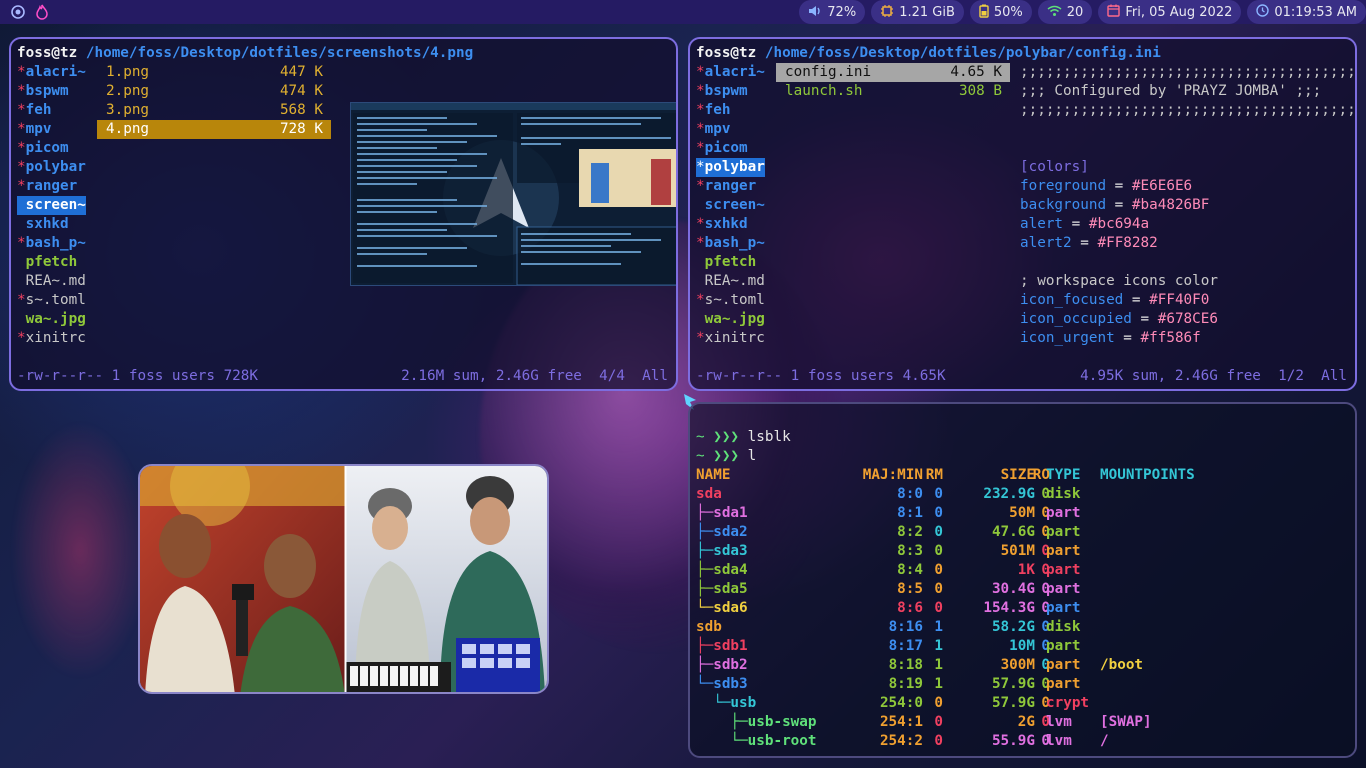 Image resolution: width=1366 pixels, height=768 pixels. I want to click on directory-name: sxhkd, so click(726, 224).